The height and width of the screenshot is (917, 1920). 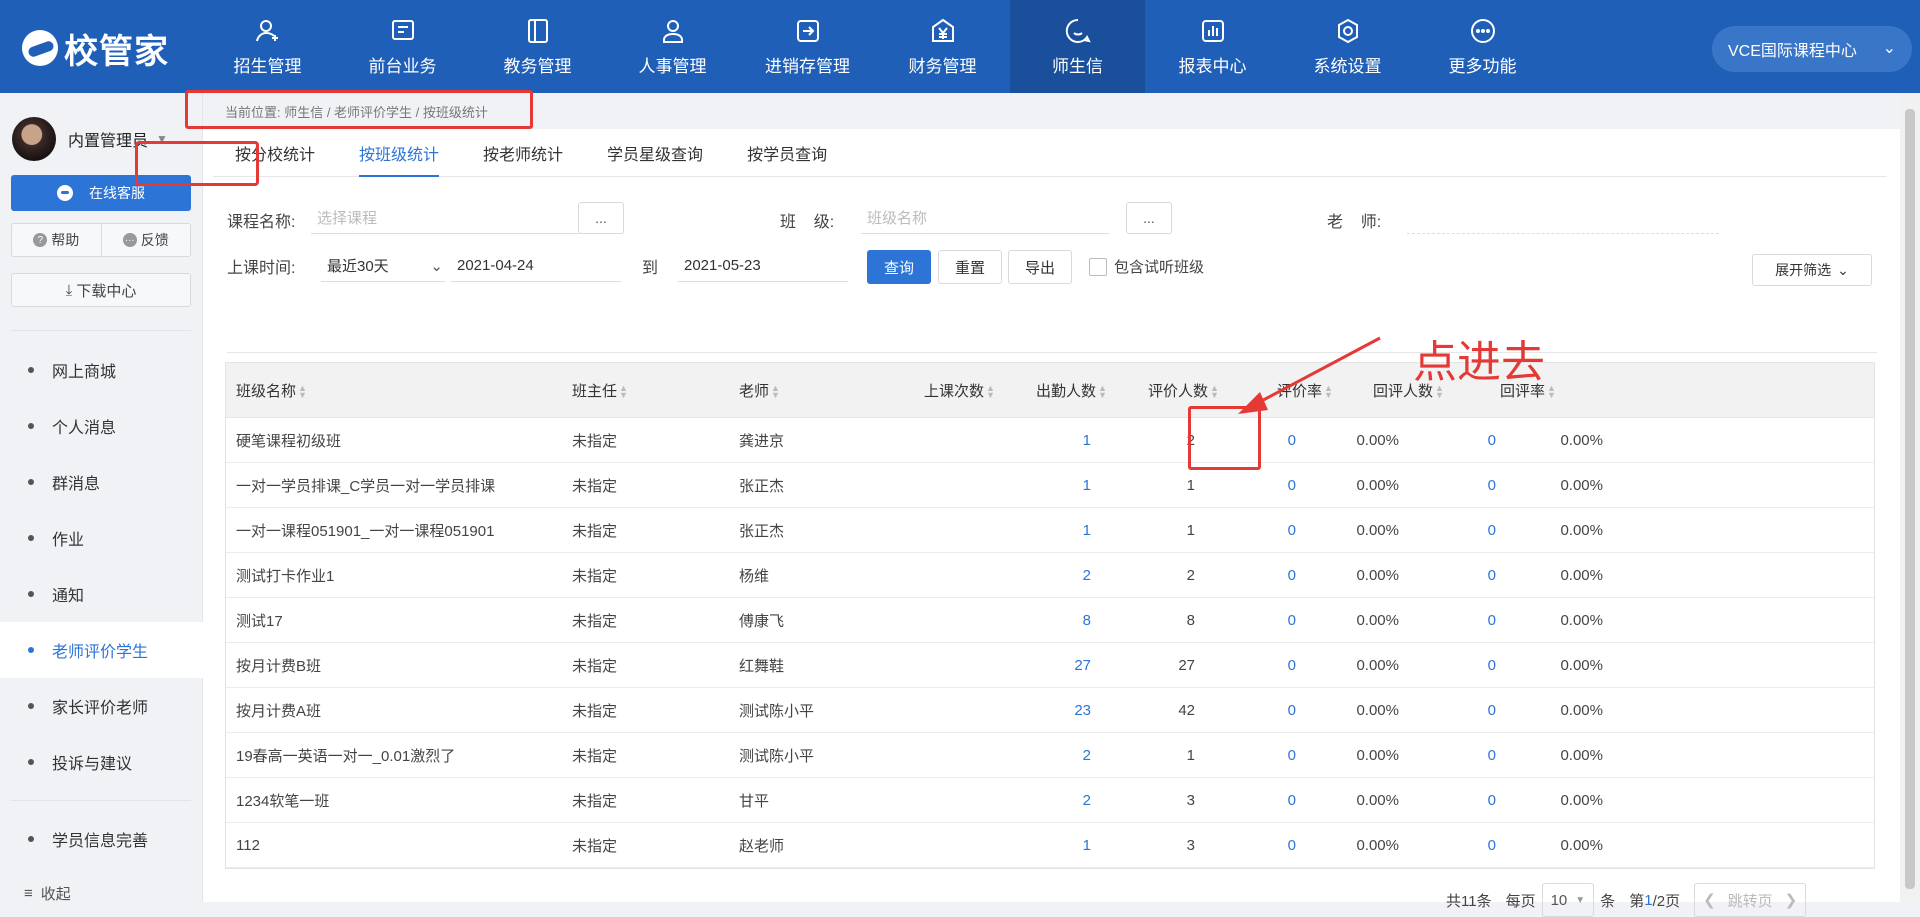 What do you see at coordinates (655, 153) in the screenshot?
I see `tab-student-star: 学员星级查询` at bounding box center [655, 153].